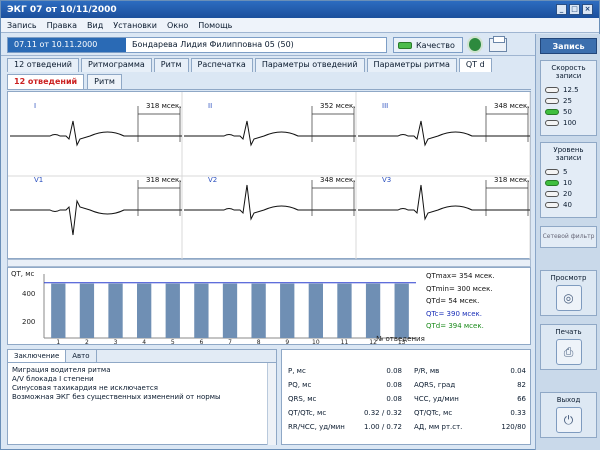  What do you see at coordinates (521, 399) in the screenshot?
I see `param-value: 66` at bounding box center [521, 399].